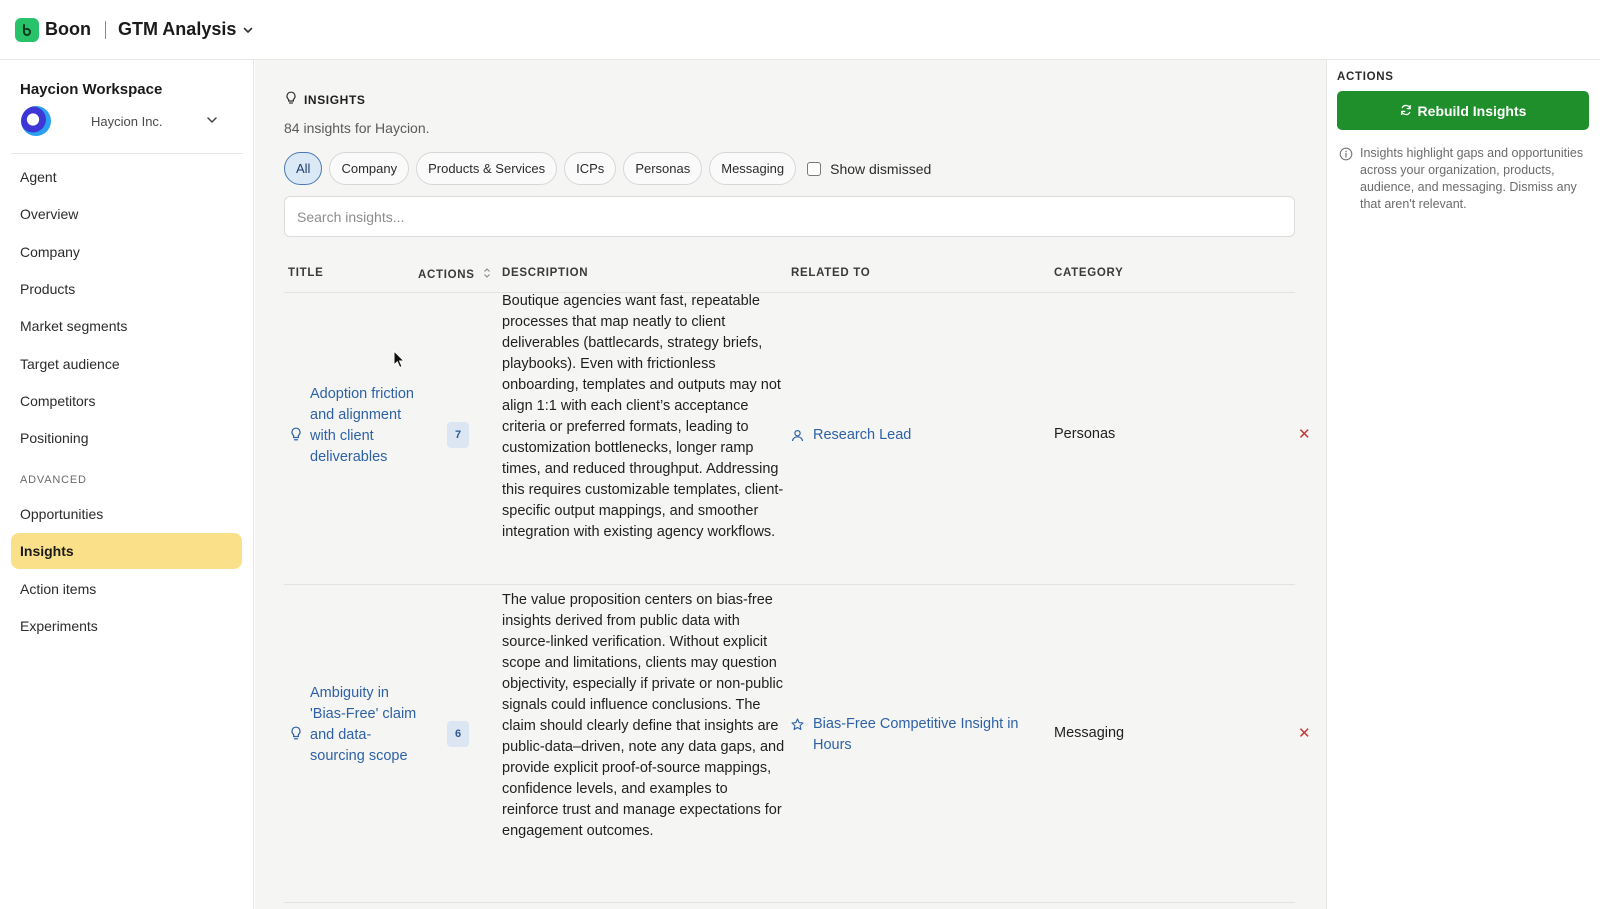 This screenshot has width=1600, height=909. I want to click on mouse-cursor-icon, so click(399, 360).